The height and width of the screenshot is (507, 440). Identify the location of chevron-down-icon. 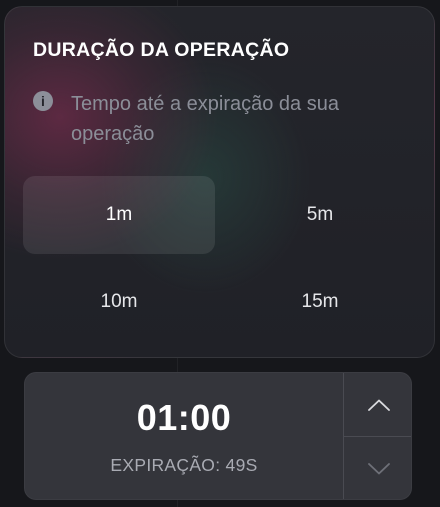
(379, 469).